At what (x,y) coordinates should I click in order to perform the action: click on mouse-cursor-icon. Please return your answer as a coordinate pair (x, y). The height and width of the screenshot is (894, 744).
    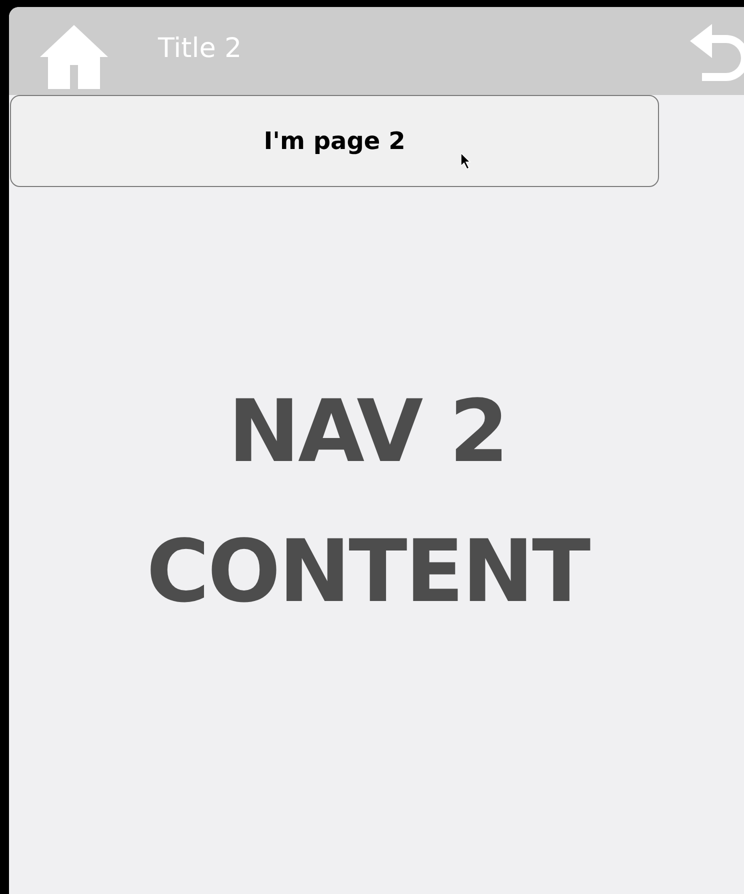
    Looking at the image, I should click on (466, 161).